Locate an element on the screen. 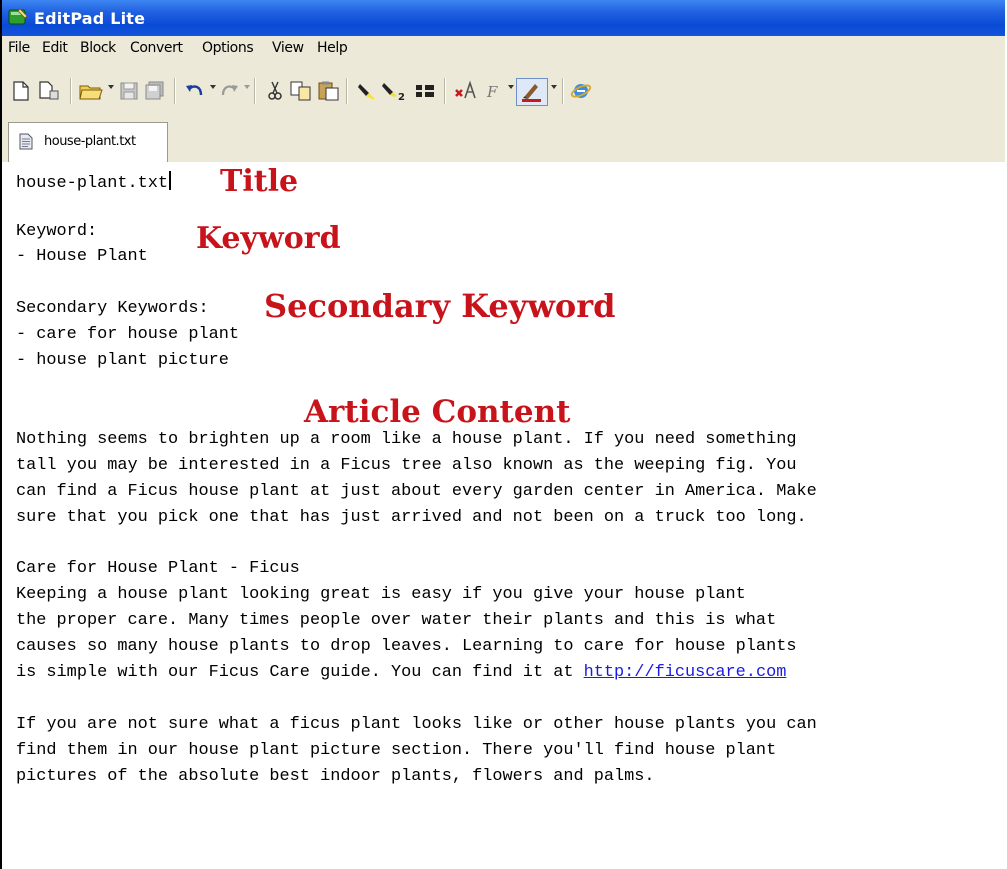 This screenshot has height=869, width=1007. font-icon: F is located at coordinates (493, 91).